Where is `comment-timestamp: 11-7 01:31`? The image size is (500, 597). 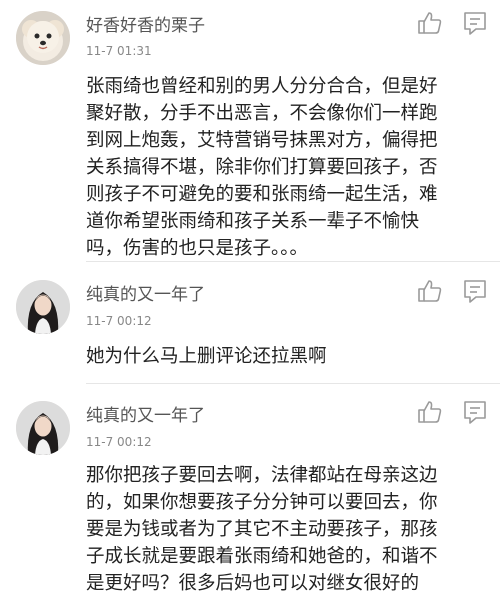 comment-timestamp: 11-7 01:31 is located at coordinates (119, 51).